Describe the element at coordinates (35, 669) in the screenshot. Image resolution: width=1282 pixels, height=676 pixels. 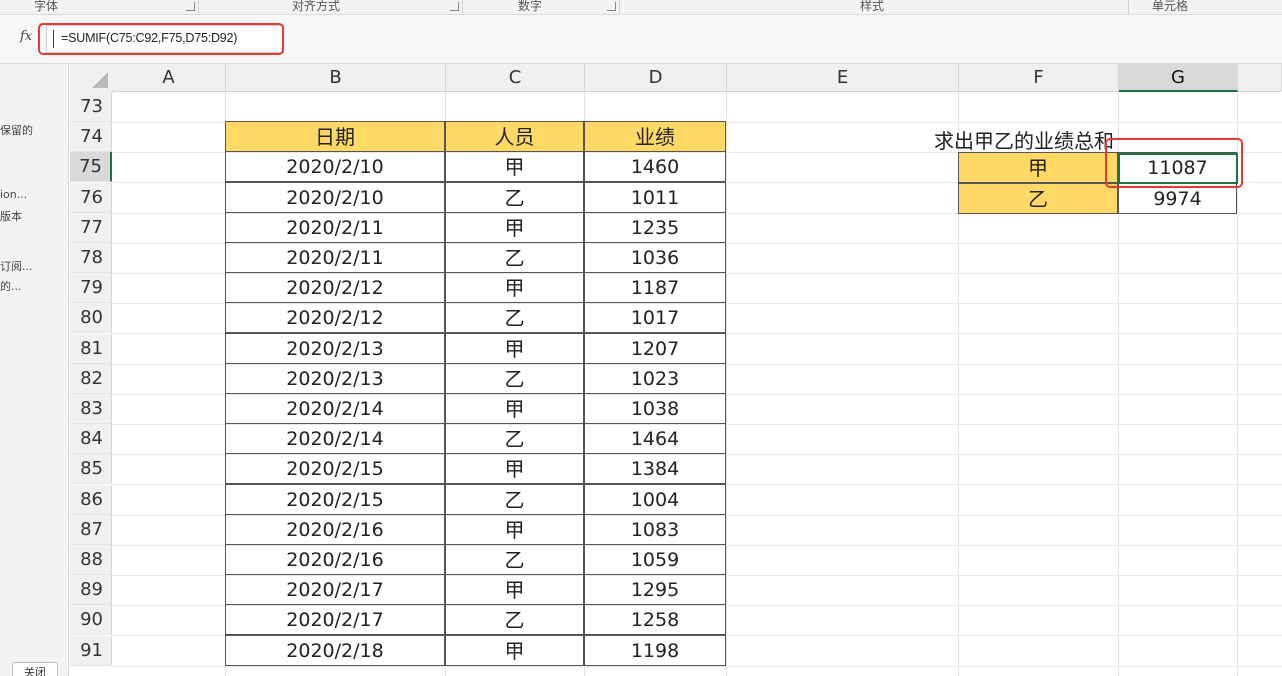
I see `close-button: 关闭` at that location.